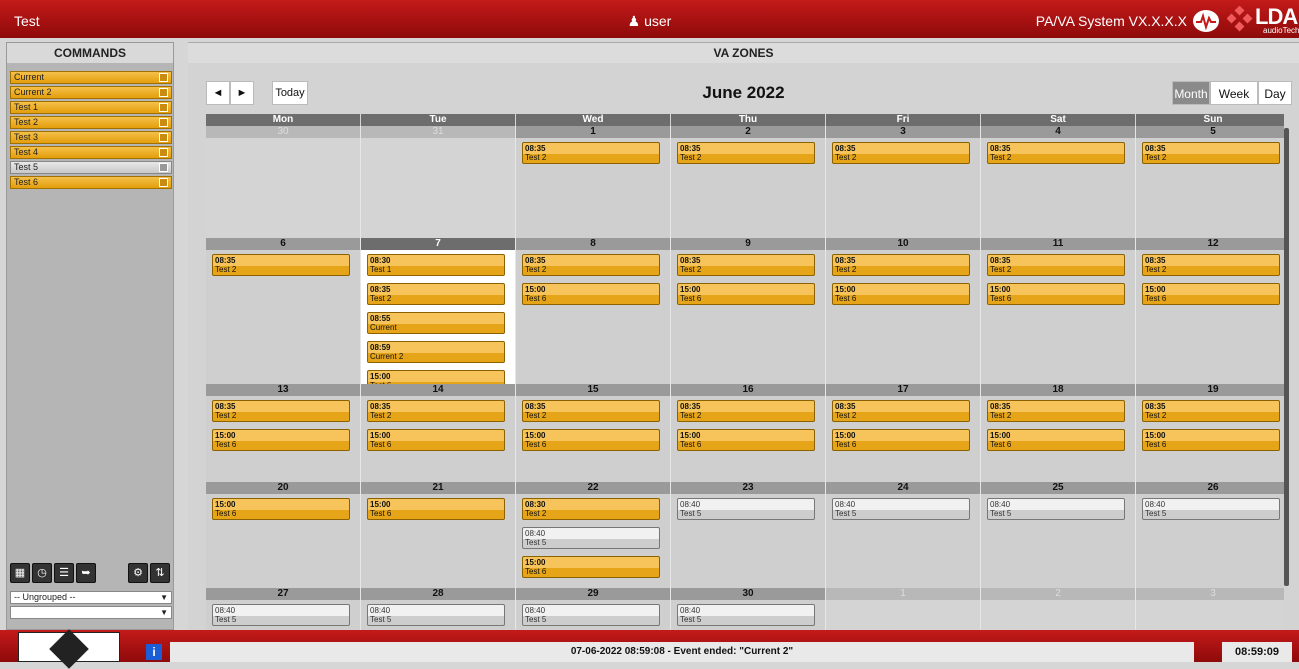 Image resolution: width=1299 pixels, height=669 pixels. I want to click on view-week-button: Week, so click(1234, 93).